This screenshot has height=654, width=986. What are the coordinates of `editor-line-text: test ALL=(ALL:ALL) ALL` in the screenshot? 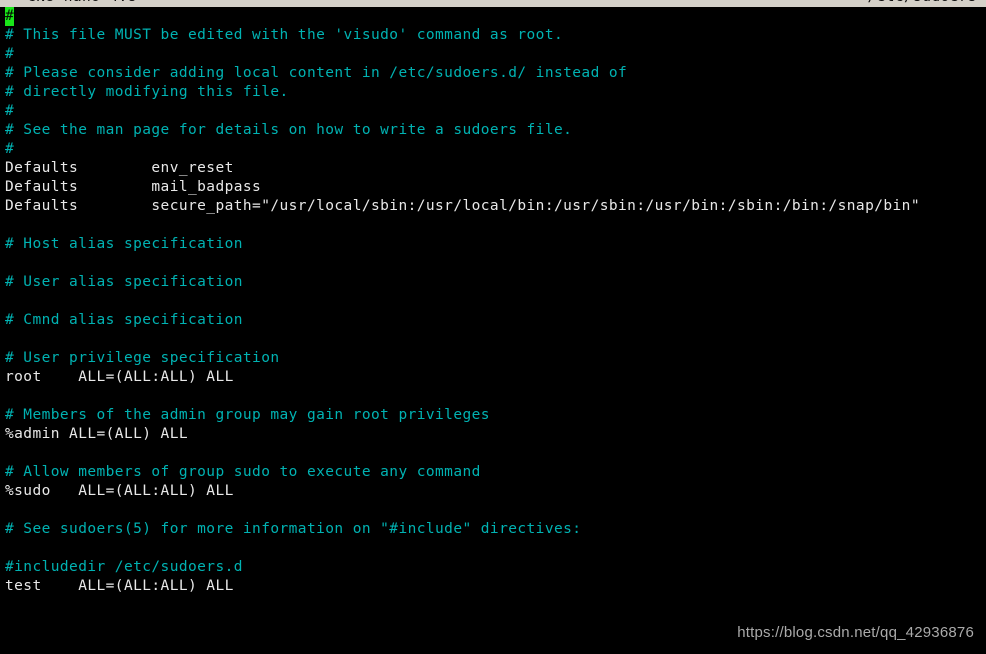 It's located at (119, 586).